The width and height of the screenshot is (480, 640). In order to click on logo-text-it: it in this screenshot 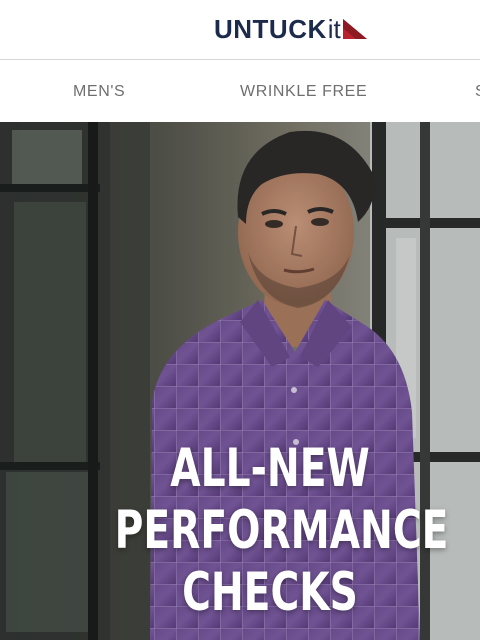, I will do `click(334, 29)`.